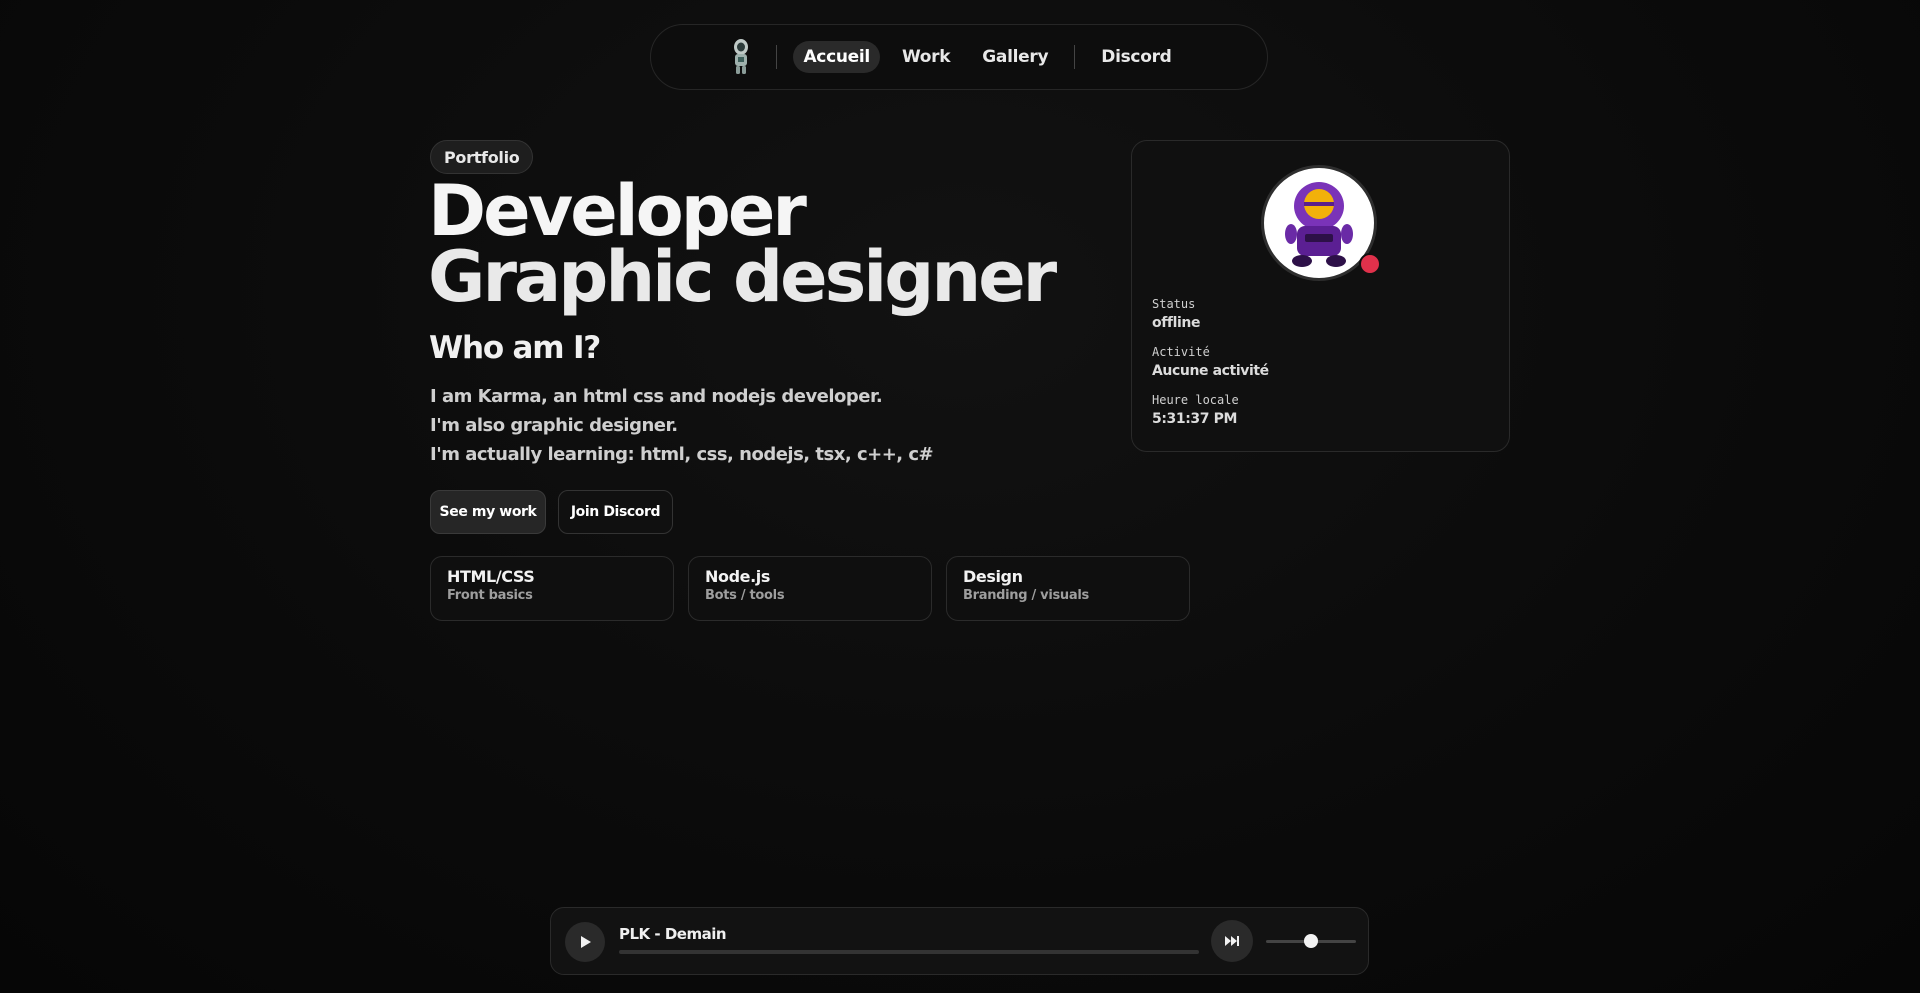 The image size is (1920, 993). Describe the element at coordinates (909, 952) in the screenshot. I see `track-progress-bar` at that location.